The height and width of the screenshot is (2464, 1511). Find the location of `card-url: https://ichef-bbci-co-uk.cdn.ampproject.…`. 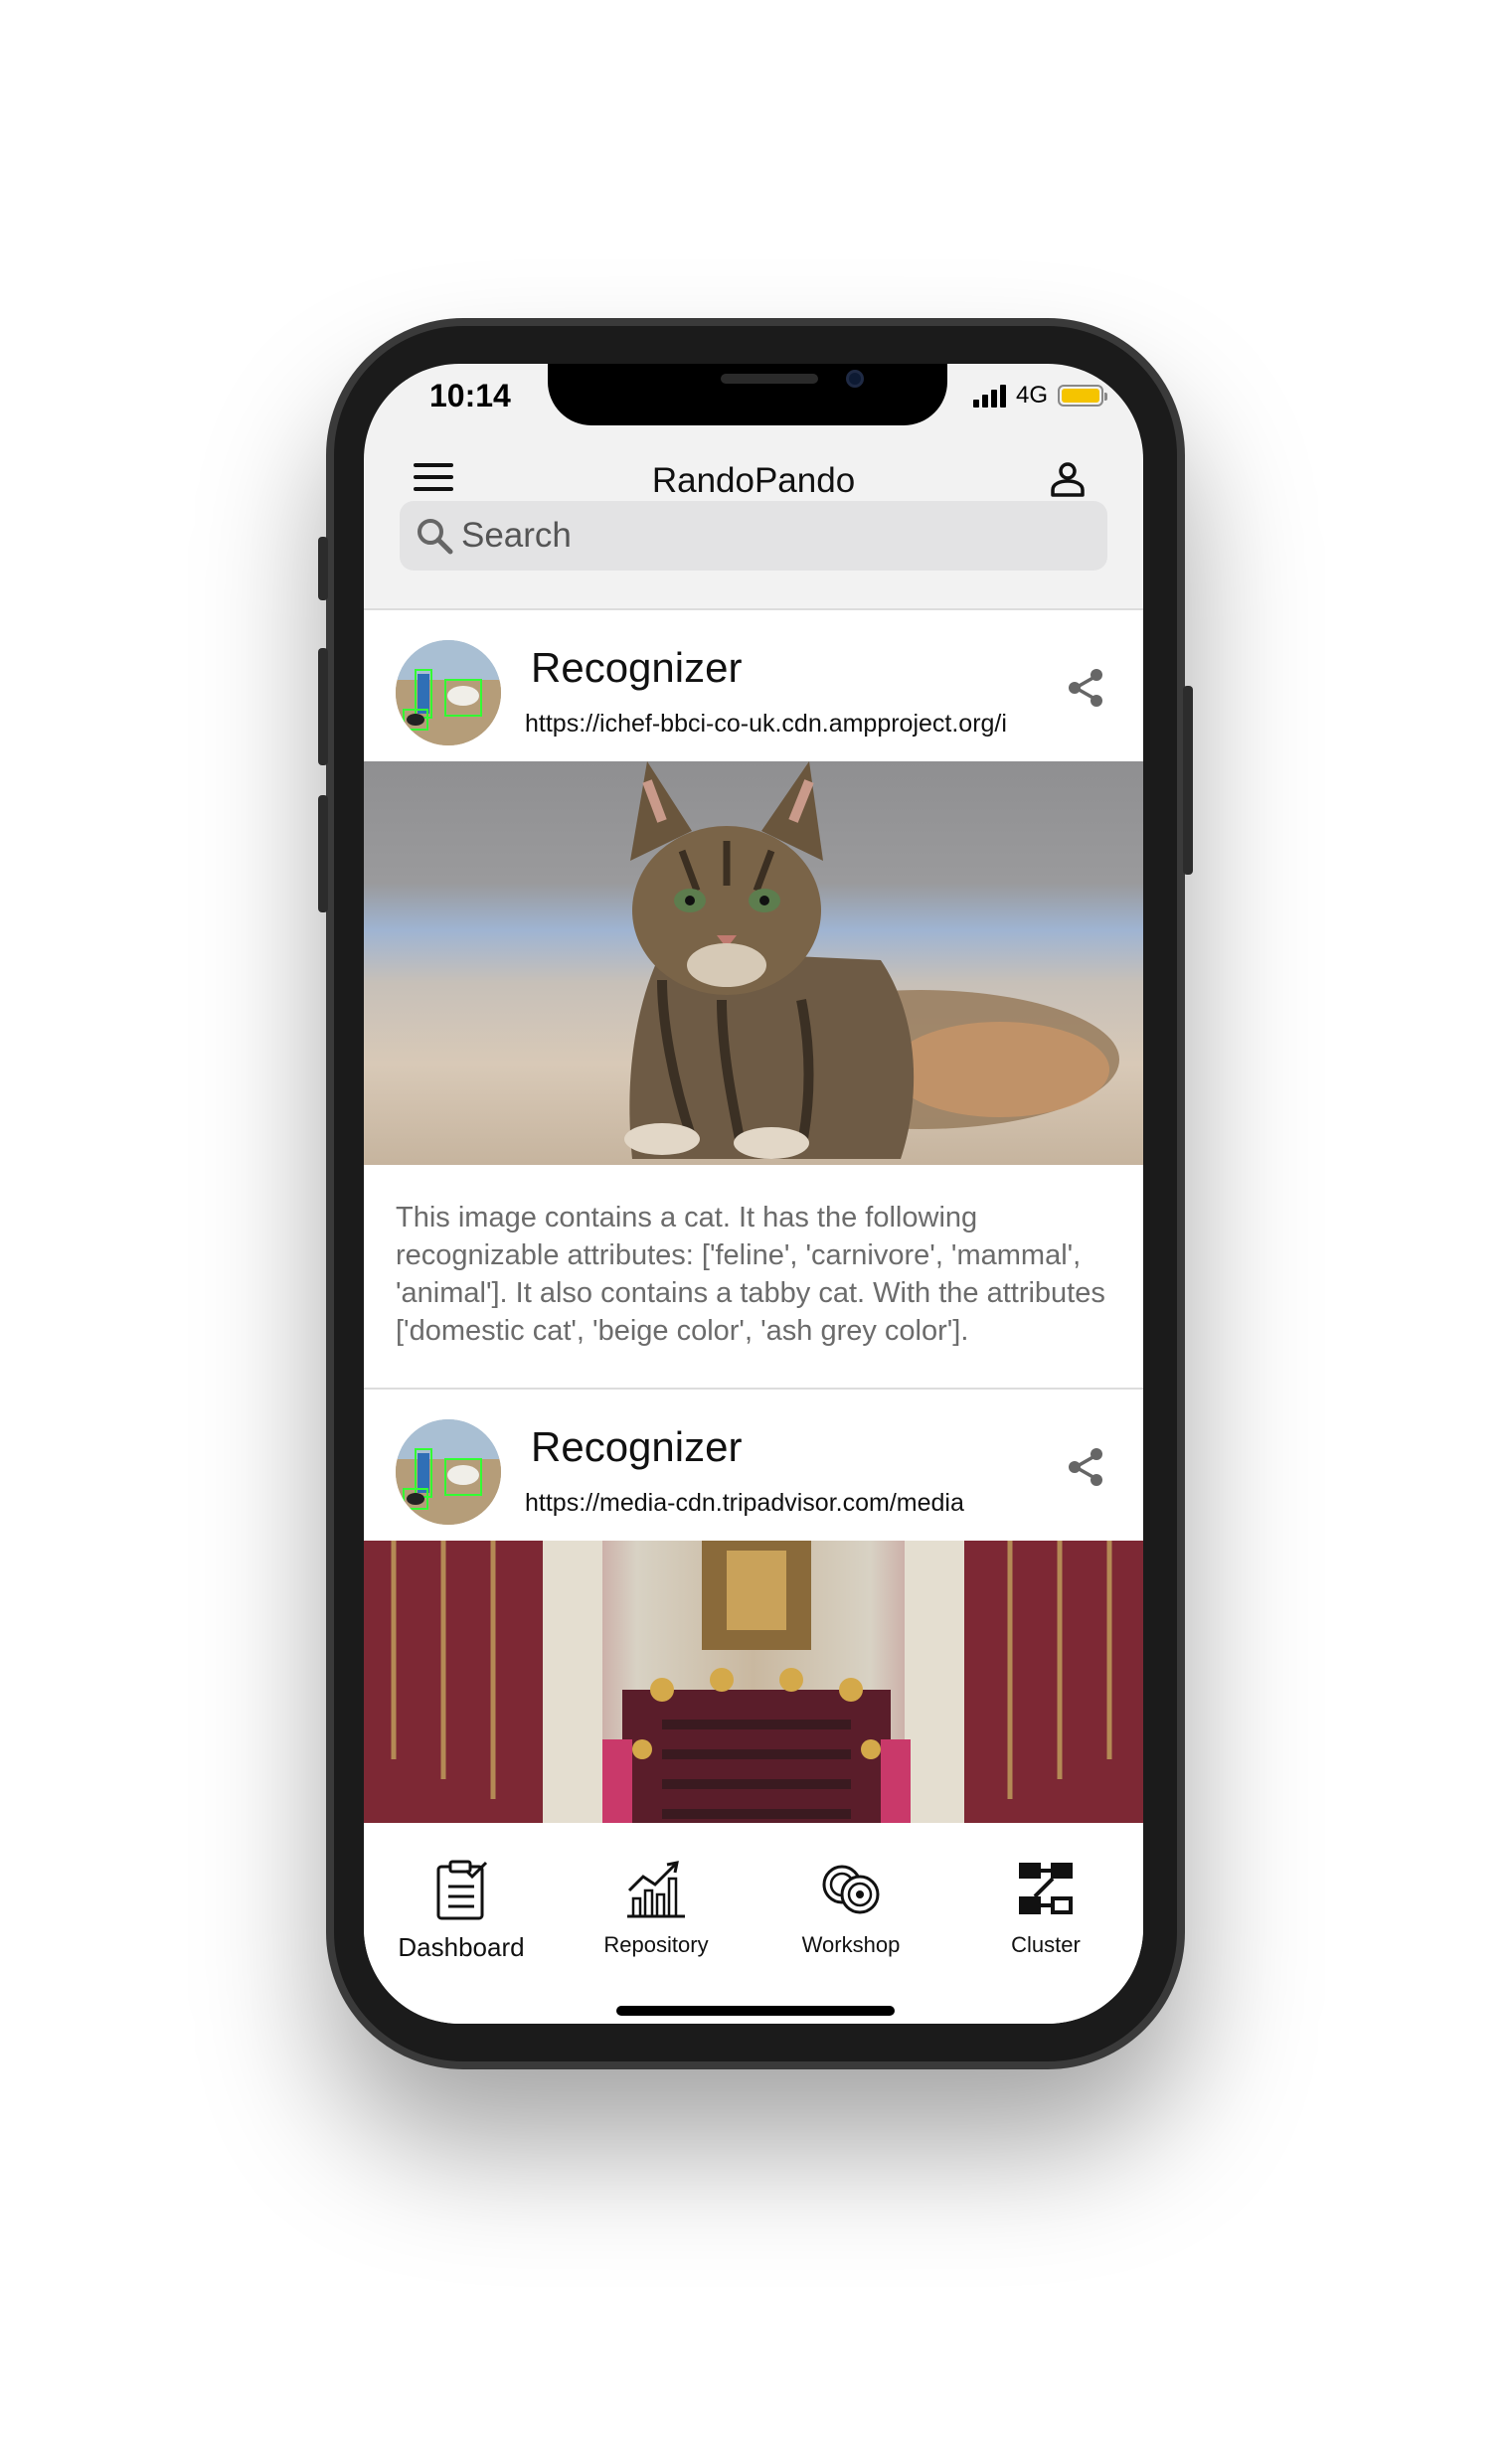

card-url: https://ichef-bbci-co-uk.cdn.ampproject.… is located at coordinates (784, 725).